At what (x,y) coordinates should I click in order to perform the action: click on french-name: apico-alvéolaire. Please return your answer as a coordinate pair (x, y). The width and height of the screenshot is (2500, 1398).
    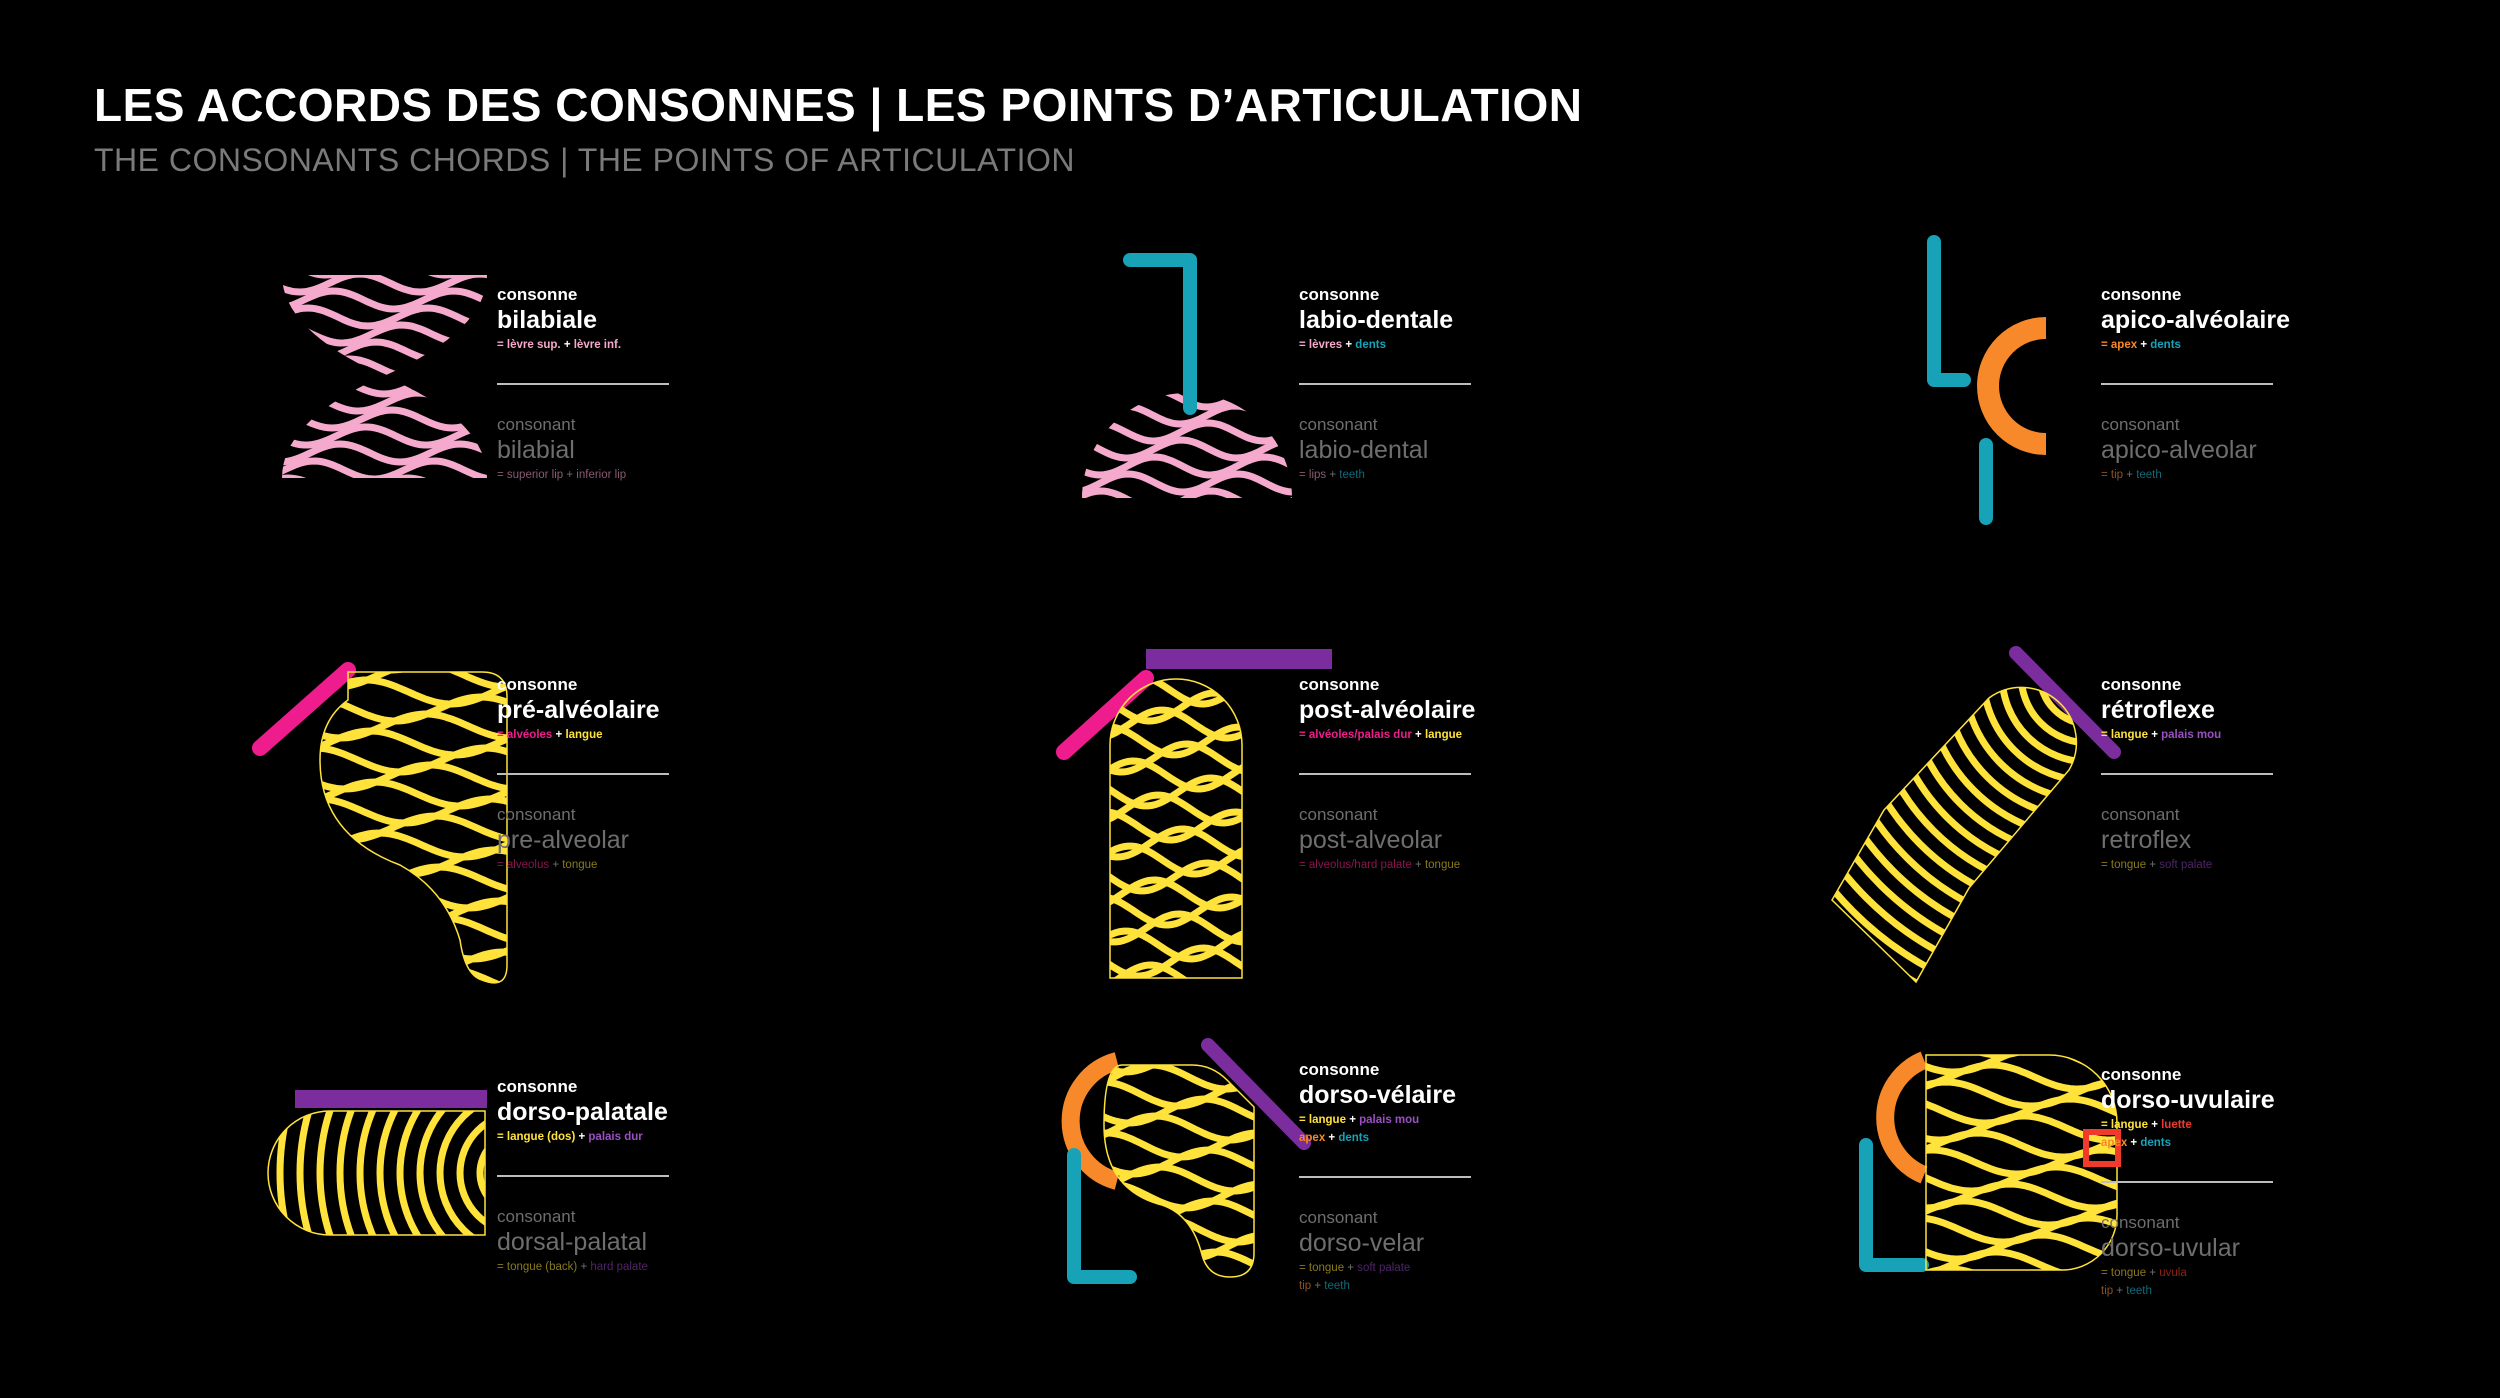
    Looking at the image, I should click on (2195, 320).